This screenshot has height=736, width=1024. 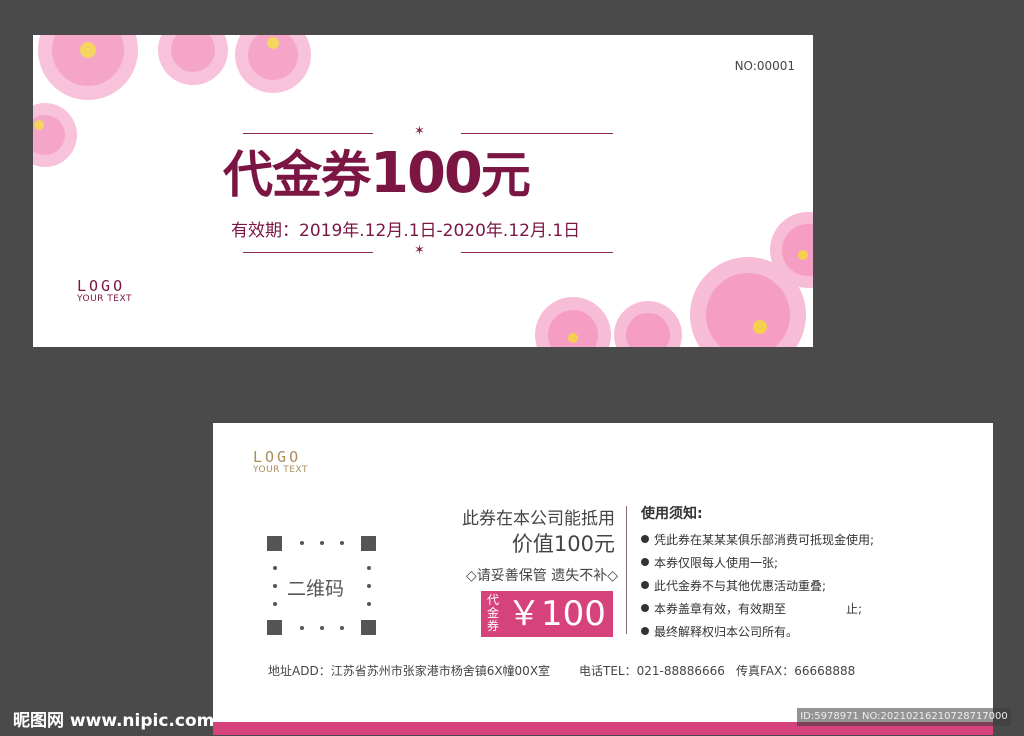 What do you see at coordinates (672, 514) in the screenshot?
I see `notes-title: 使用须知:` at bounding box center [672, 514].